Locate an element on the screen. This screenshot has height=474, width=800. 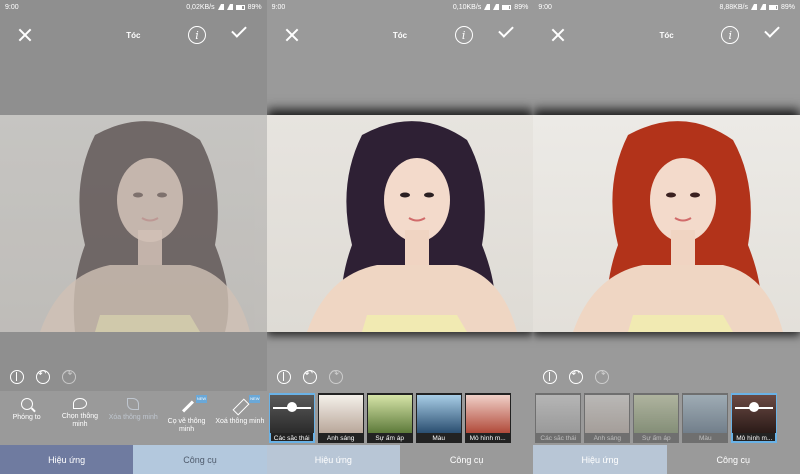
status-bar: 9:00 0,02KB/s 89% is located at coordinates (133, 7).